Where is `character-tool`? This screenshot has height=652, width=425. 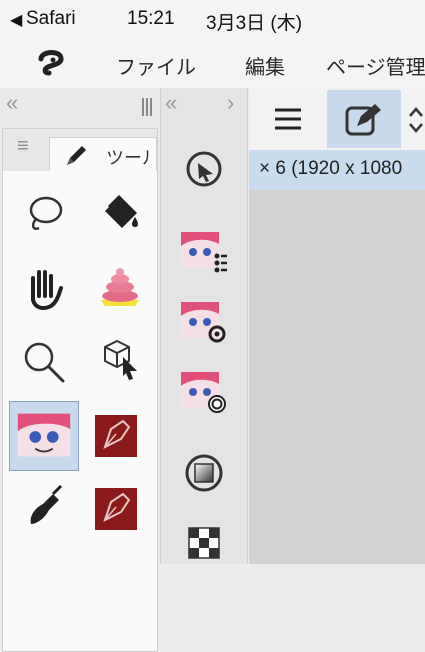 character-tool is located at coordinates (44, 436).